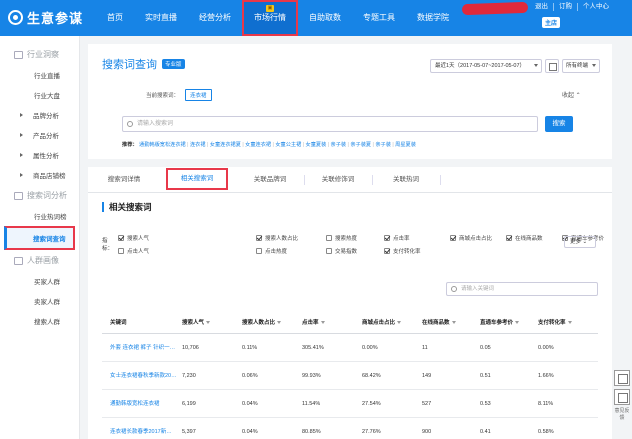 The height and width of the screenshot is (439, 632). What do you see at coordinates (197, 179) in the screenshot?
I see `tab-related-terms: 相关搜索词` at bounding box center [197, 179].